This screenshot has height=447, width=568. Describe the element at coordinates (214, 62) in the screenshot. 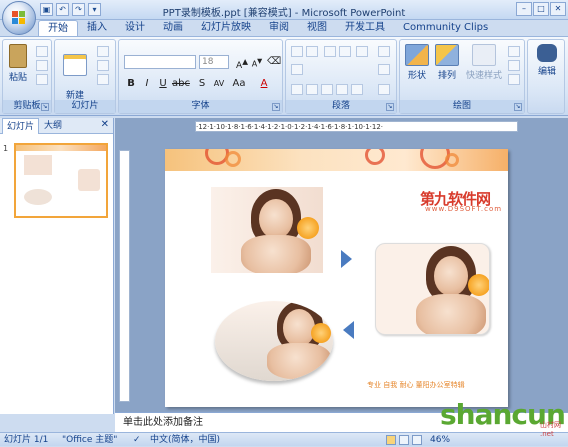

I see `font-size-combo: 18` at that location.